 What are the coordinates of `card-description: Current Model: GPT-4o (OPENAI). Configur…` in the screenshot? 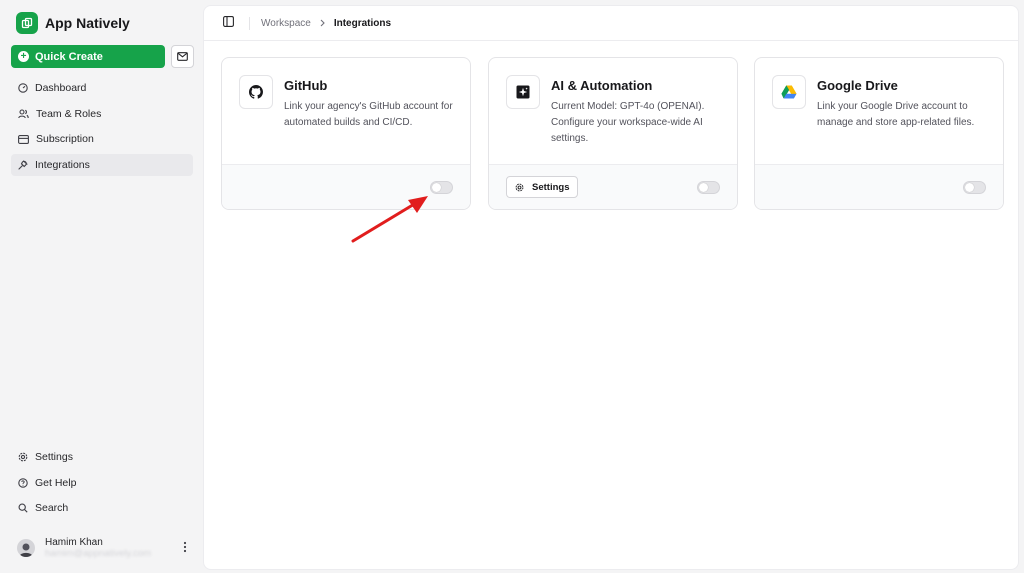 It's located at (628, 122).